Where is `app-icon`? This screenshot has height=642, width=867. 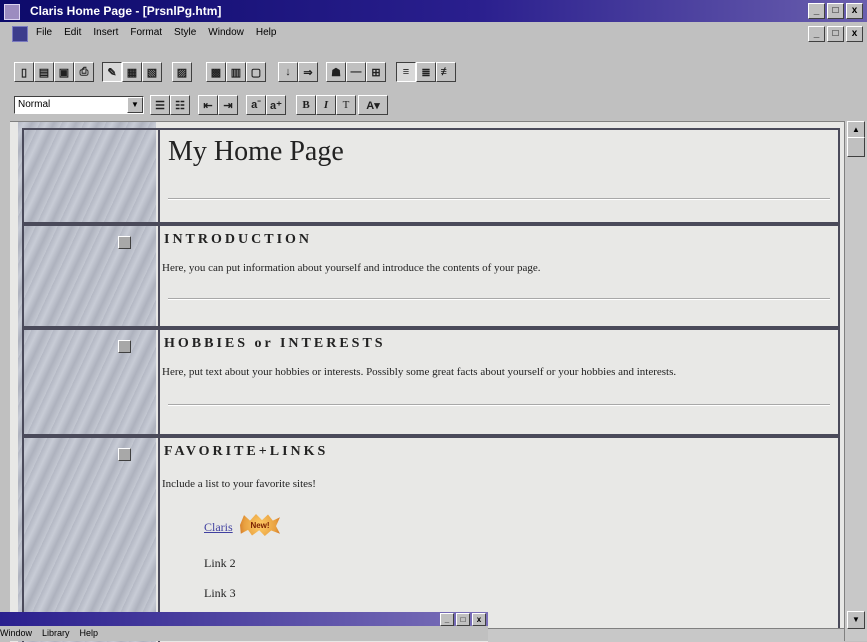
app-icon is located at coordinates (12, 12).